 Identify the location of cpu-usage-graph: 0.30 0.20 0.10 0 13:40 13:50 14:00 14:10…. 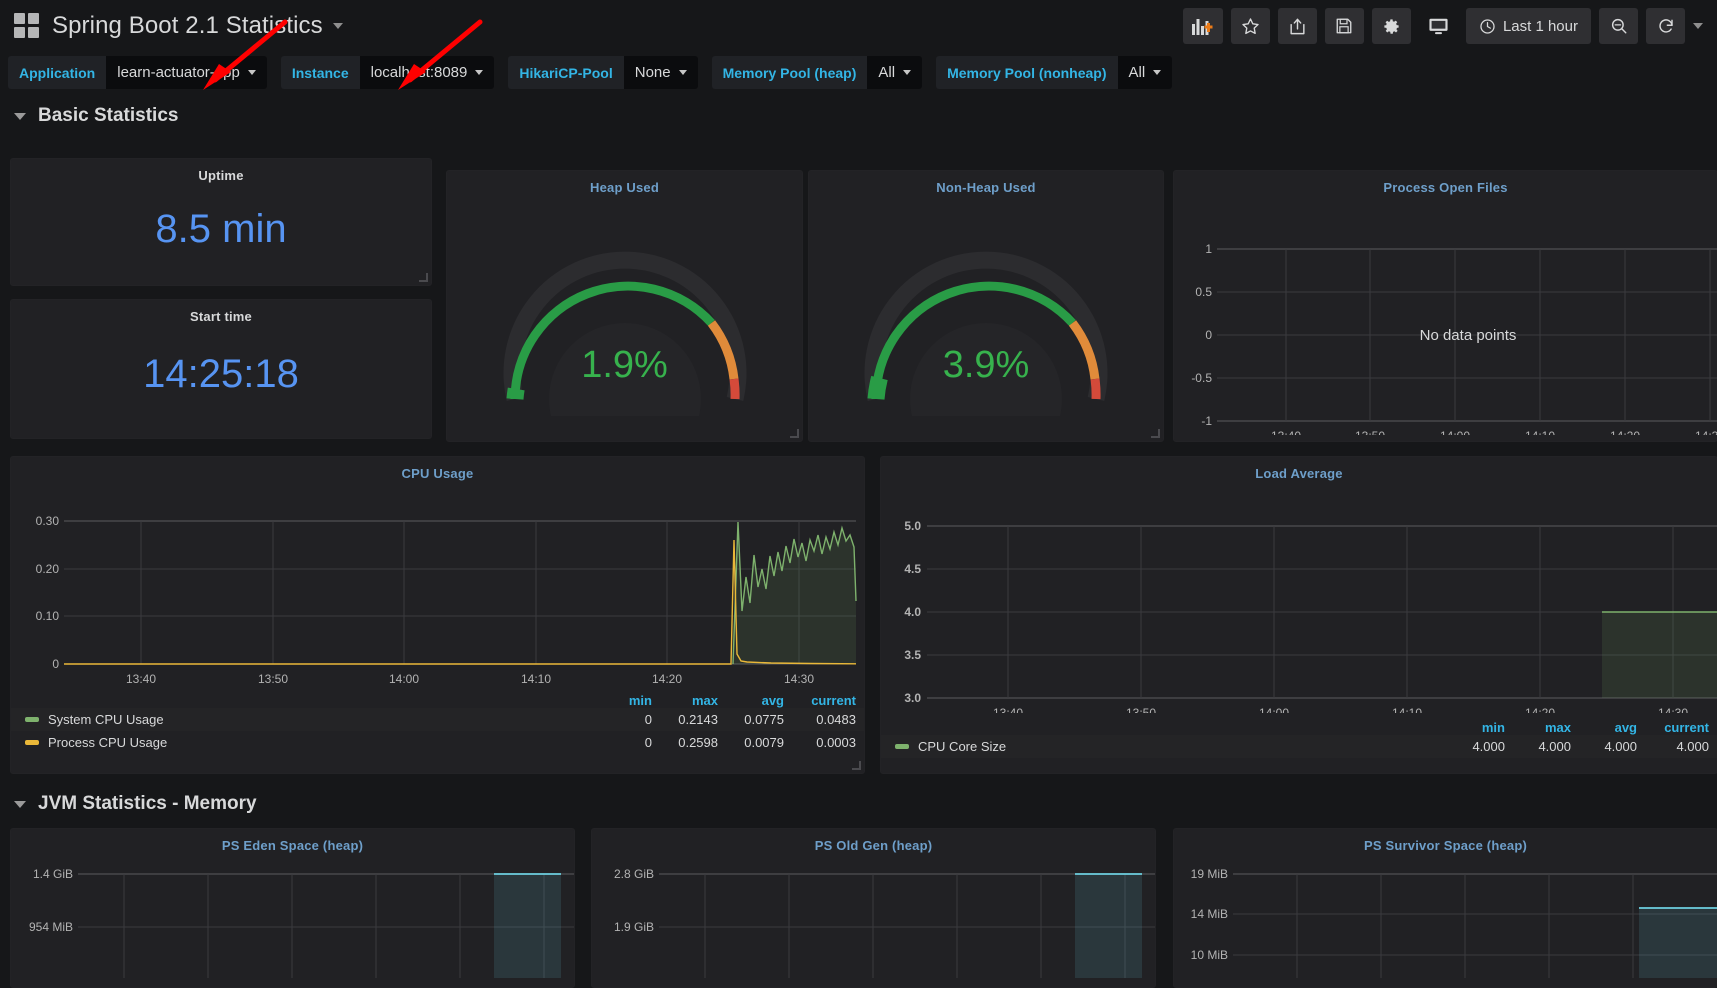
(438, 583).